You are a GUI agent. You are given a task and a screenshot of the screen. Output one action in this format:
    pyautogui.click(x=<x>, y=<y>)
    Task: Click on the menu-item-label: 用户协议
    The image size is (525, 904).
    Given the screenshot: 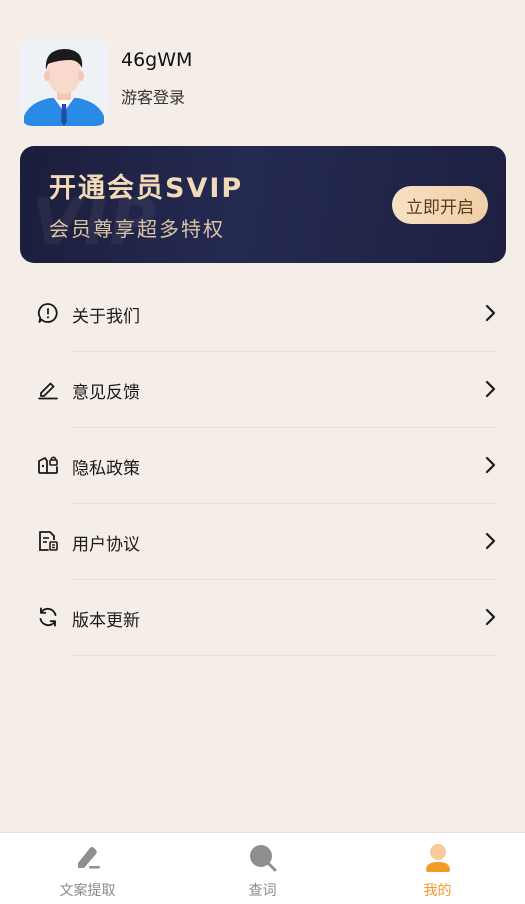 What is the action you would take?
    pyautogui.click(x=106, y=545)
    